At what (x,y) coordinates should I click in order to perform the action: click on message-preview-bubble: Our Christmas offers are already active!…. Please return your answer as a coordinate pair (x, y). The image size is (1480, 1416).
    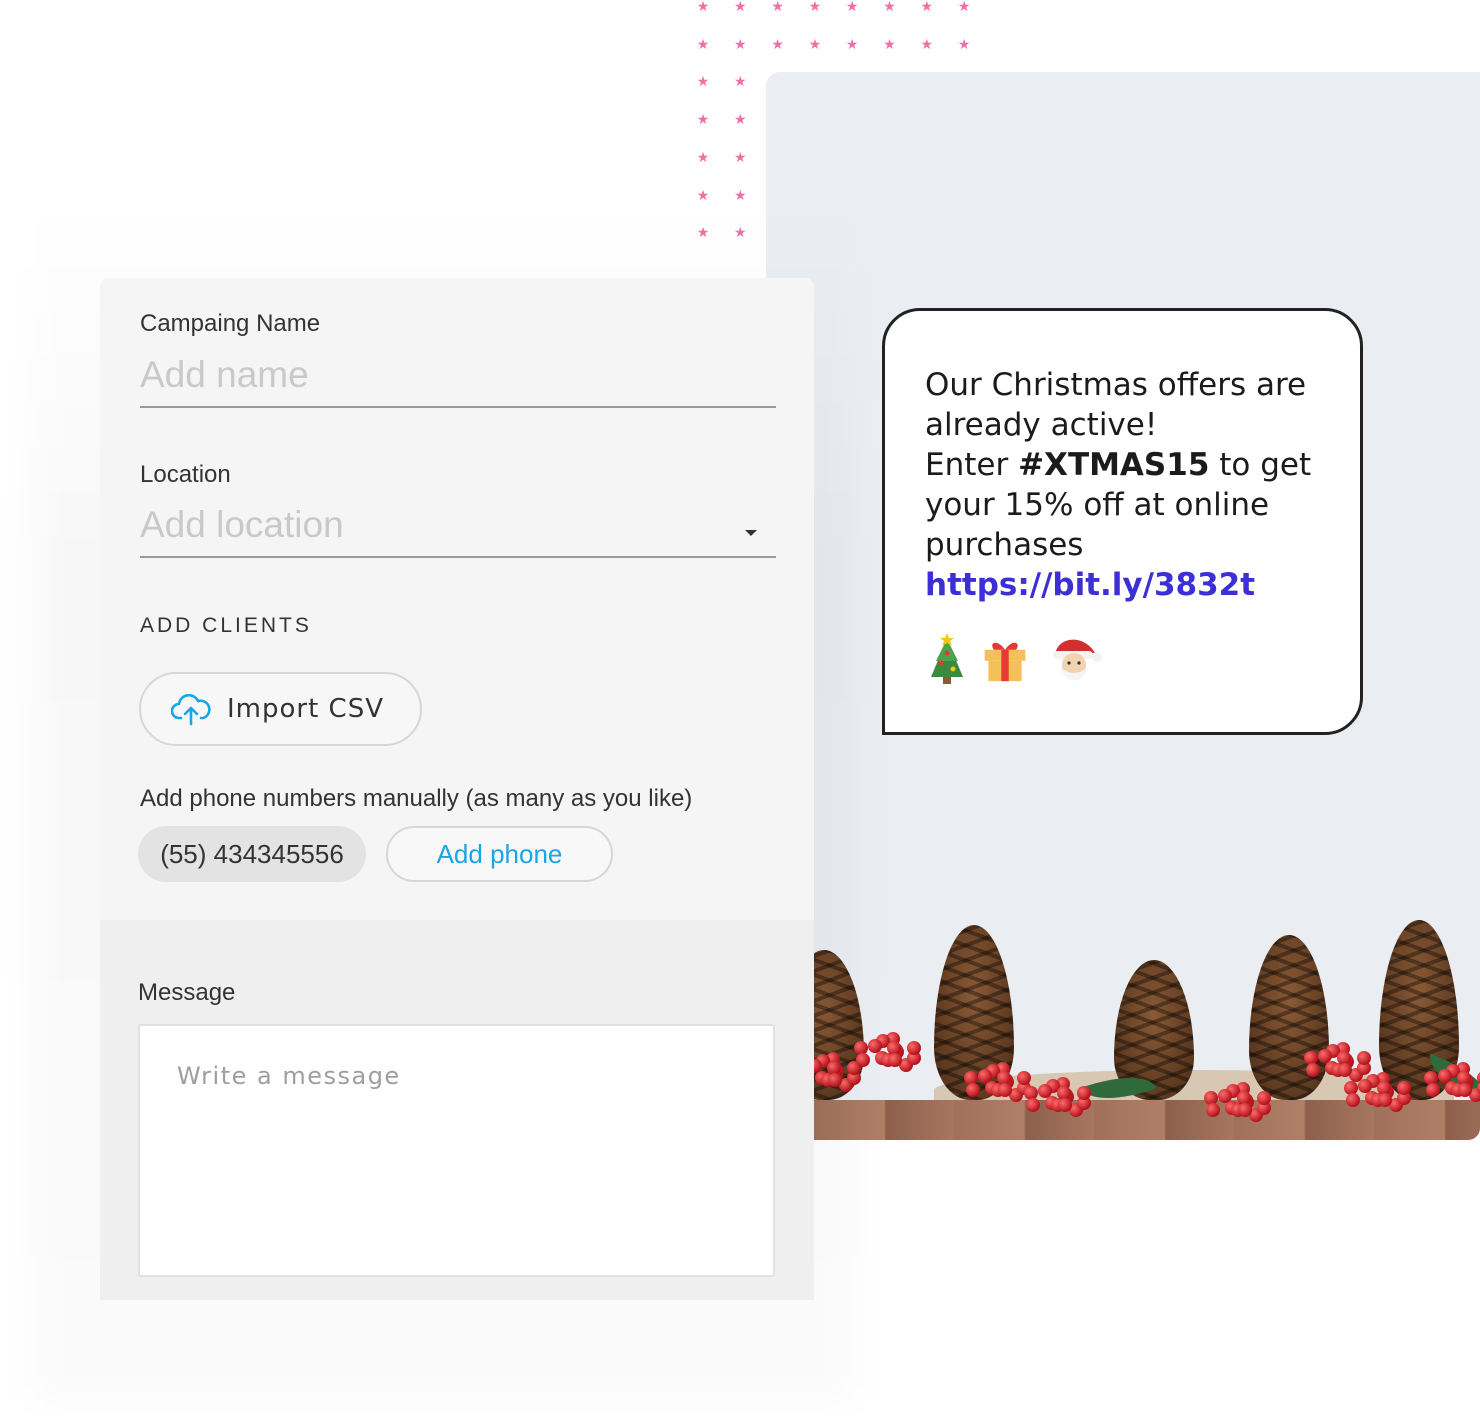
    Looking at the image, I should click on (1122, 521).